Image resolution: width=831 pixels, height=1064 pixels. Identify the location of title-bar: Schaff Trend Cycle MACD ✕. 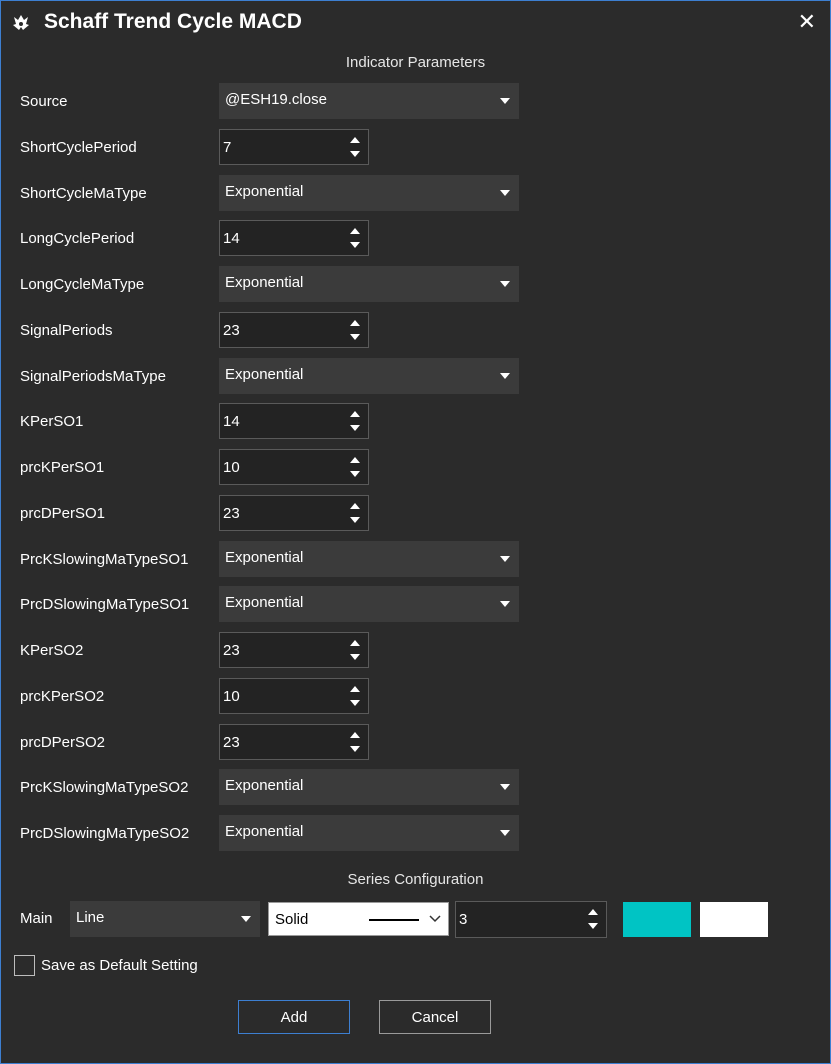
(415, 23).